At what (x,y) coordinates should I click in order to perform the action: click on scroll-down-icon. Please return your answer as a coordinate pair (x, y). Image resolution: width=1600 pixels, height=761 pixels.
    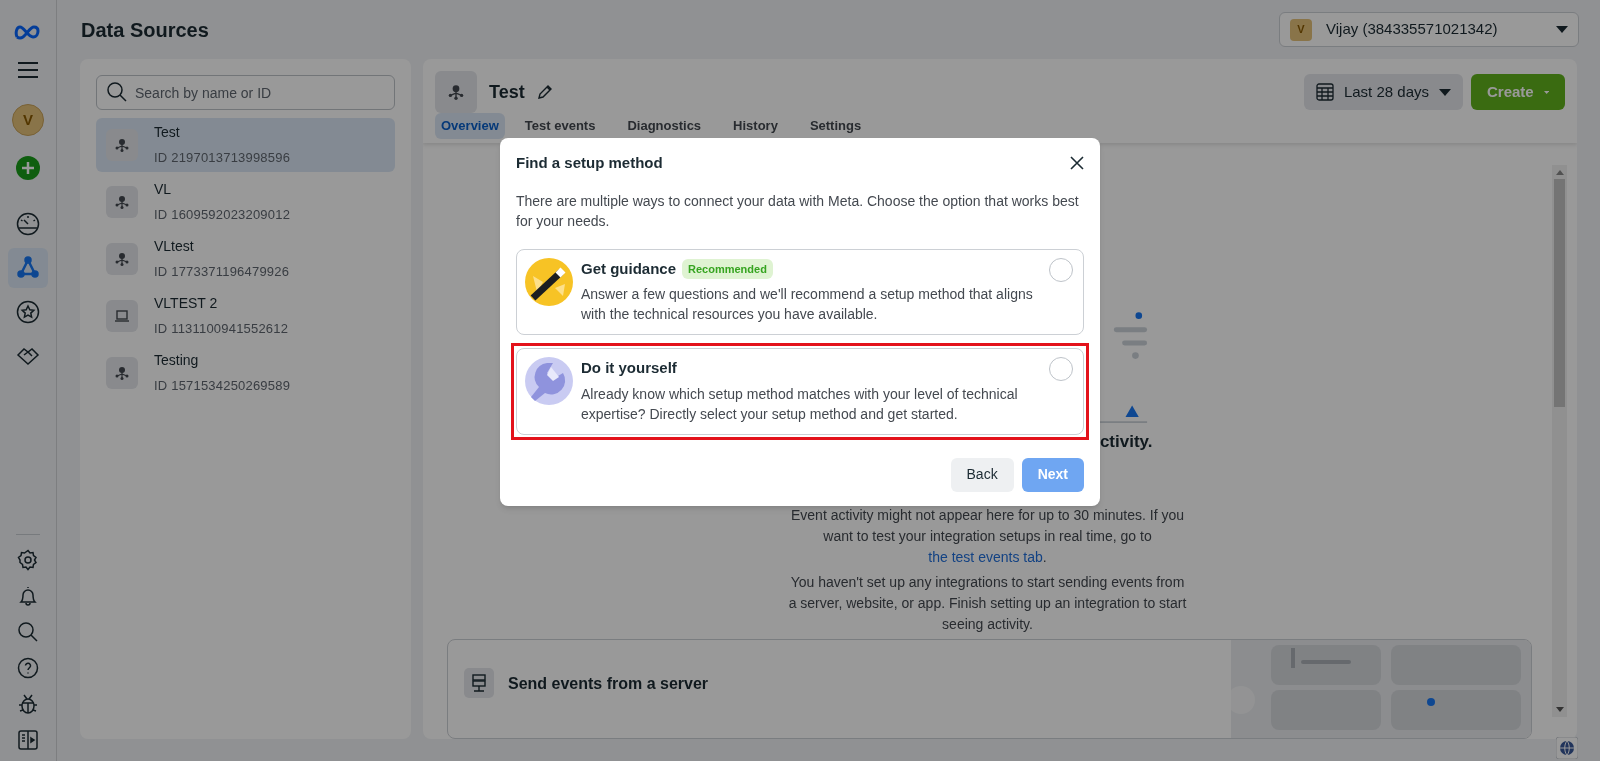
    Looking at the image, I should click on (1559, 710).